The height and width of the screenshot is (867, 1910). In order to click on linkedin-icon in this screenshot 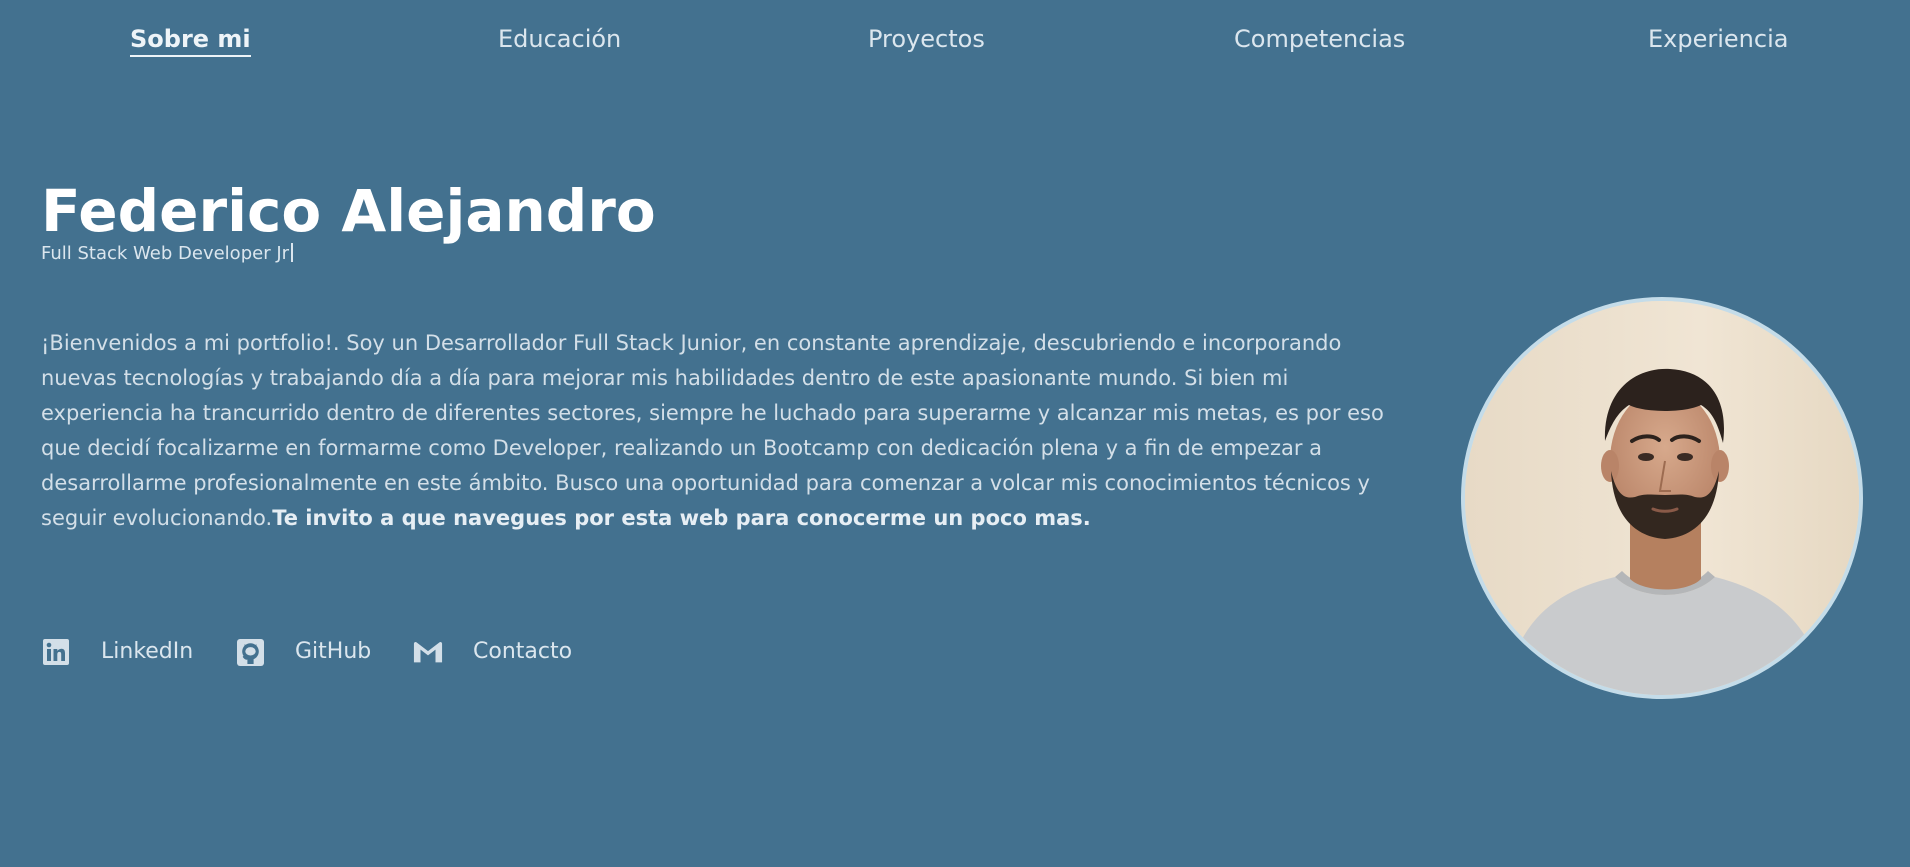, I will do `click(56, 652)`.